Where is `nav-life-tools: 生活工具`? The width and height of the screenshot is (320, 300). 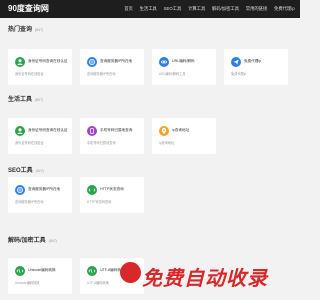
nav-life-tools: 生活工具 is located at coordinates (148, 9).